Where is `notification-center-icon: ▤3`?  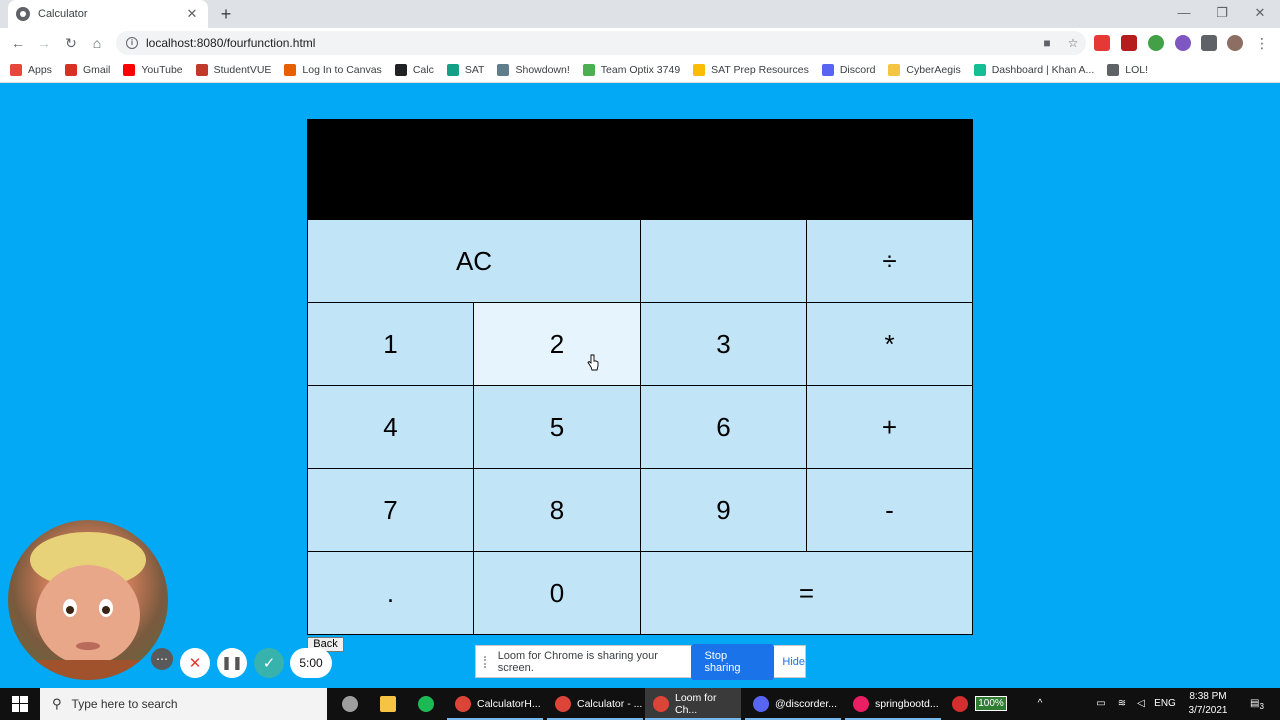 notification-center-icon: ▤3 is located at coordinates (1257, 704).